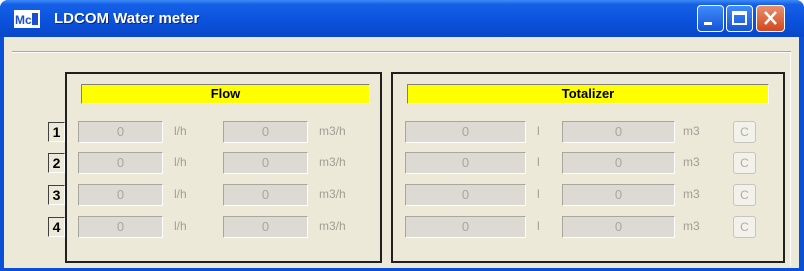 The image size is (804, 271). I want to click on title-bar: Mc LDCOM Water meter, so click(402, 18).